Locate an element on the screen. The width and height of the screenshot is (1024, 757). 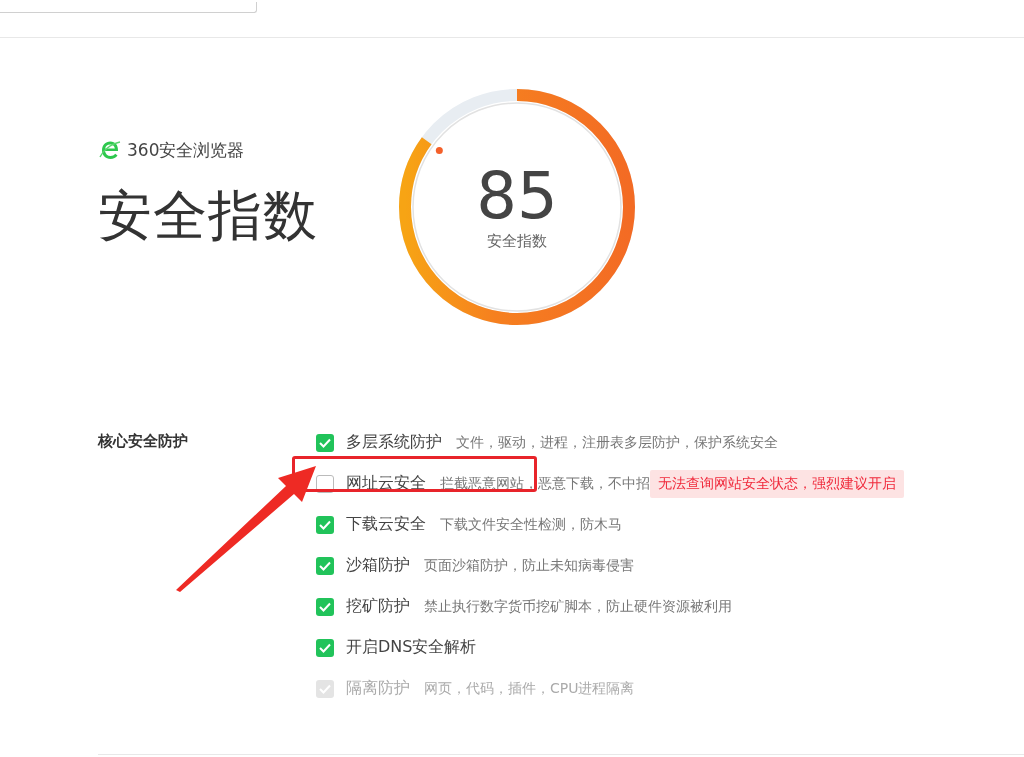
option-label: 下载云安全 is located at coordinates (386, 524).